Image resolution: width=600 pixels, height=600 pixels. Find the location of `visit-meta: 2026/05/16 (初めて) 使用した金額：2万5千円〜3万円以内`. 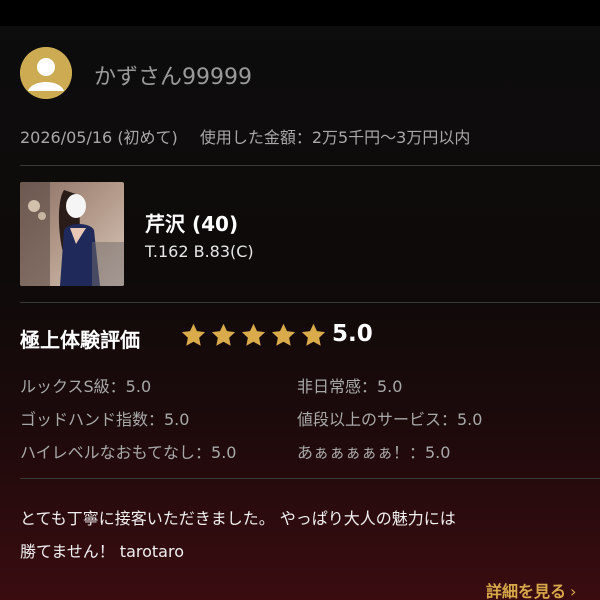

visit-meta: 2026/05/16 (初めて) 使用した金額：2万5千円〜3万円以内 is located at coordinates (245, 136).